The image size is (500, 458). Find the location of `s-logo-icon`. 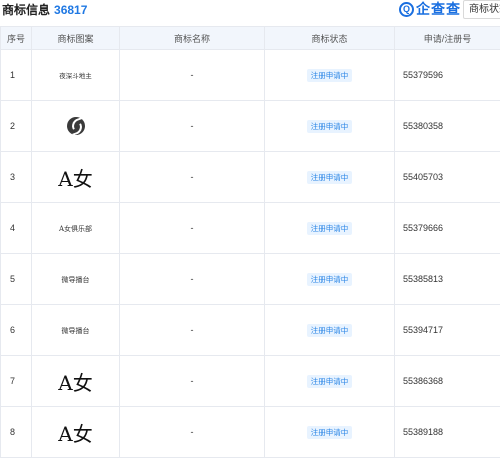

s-logo-icon is located at coordinates (76, 126).